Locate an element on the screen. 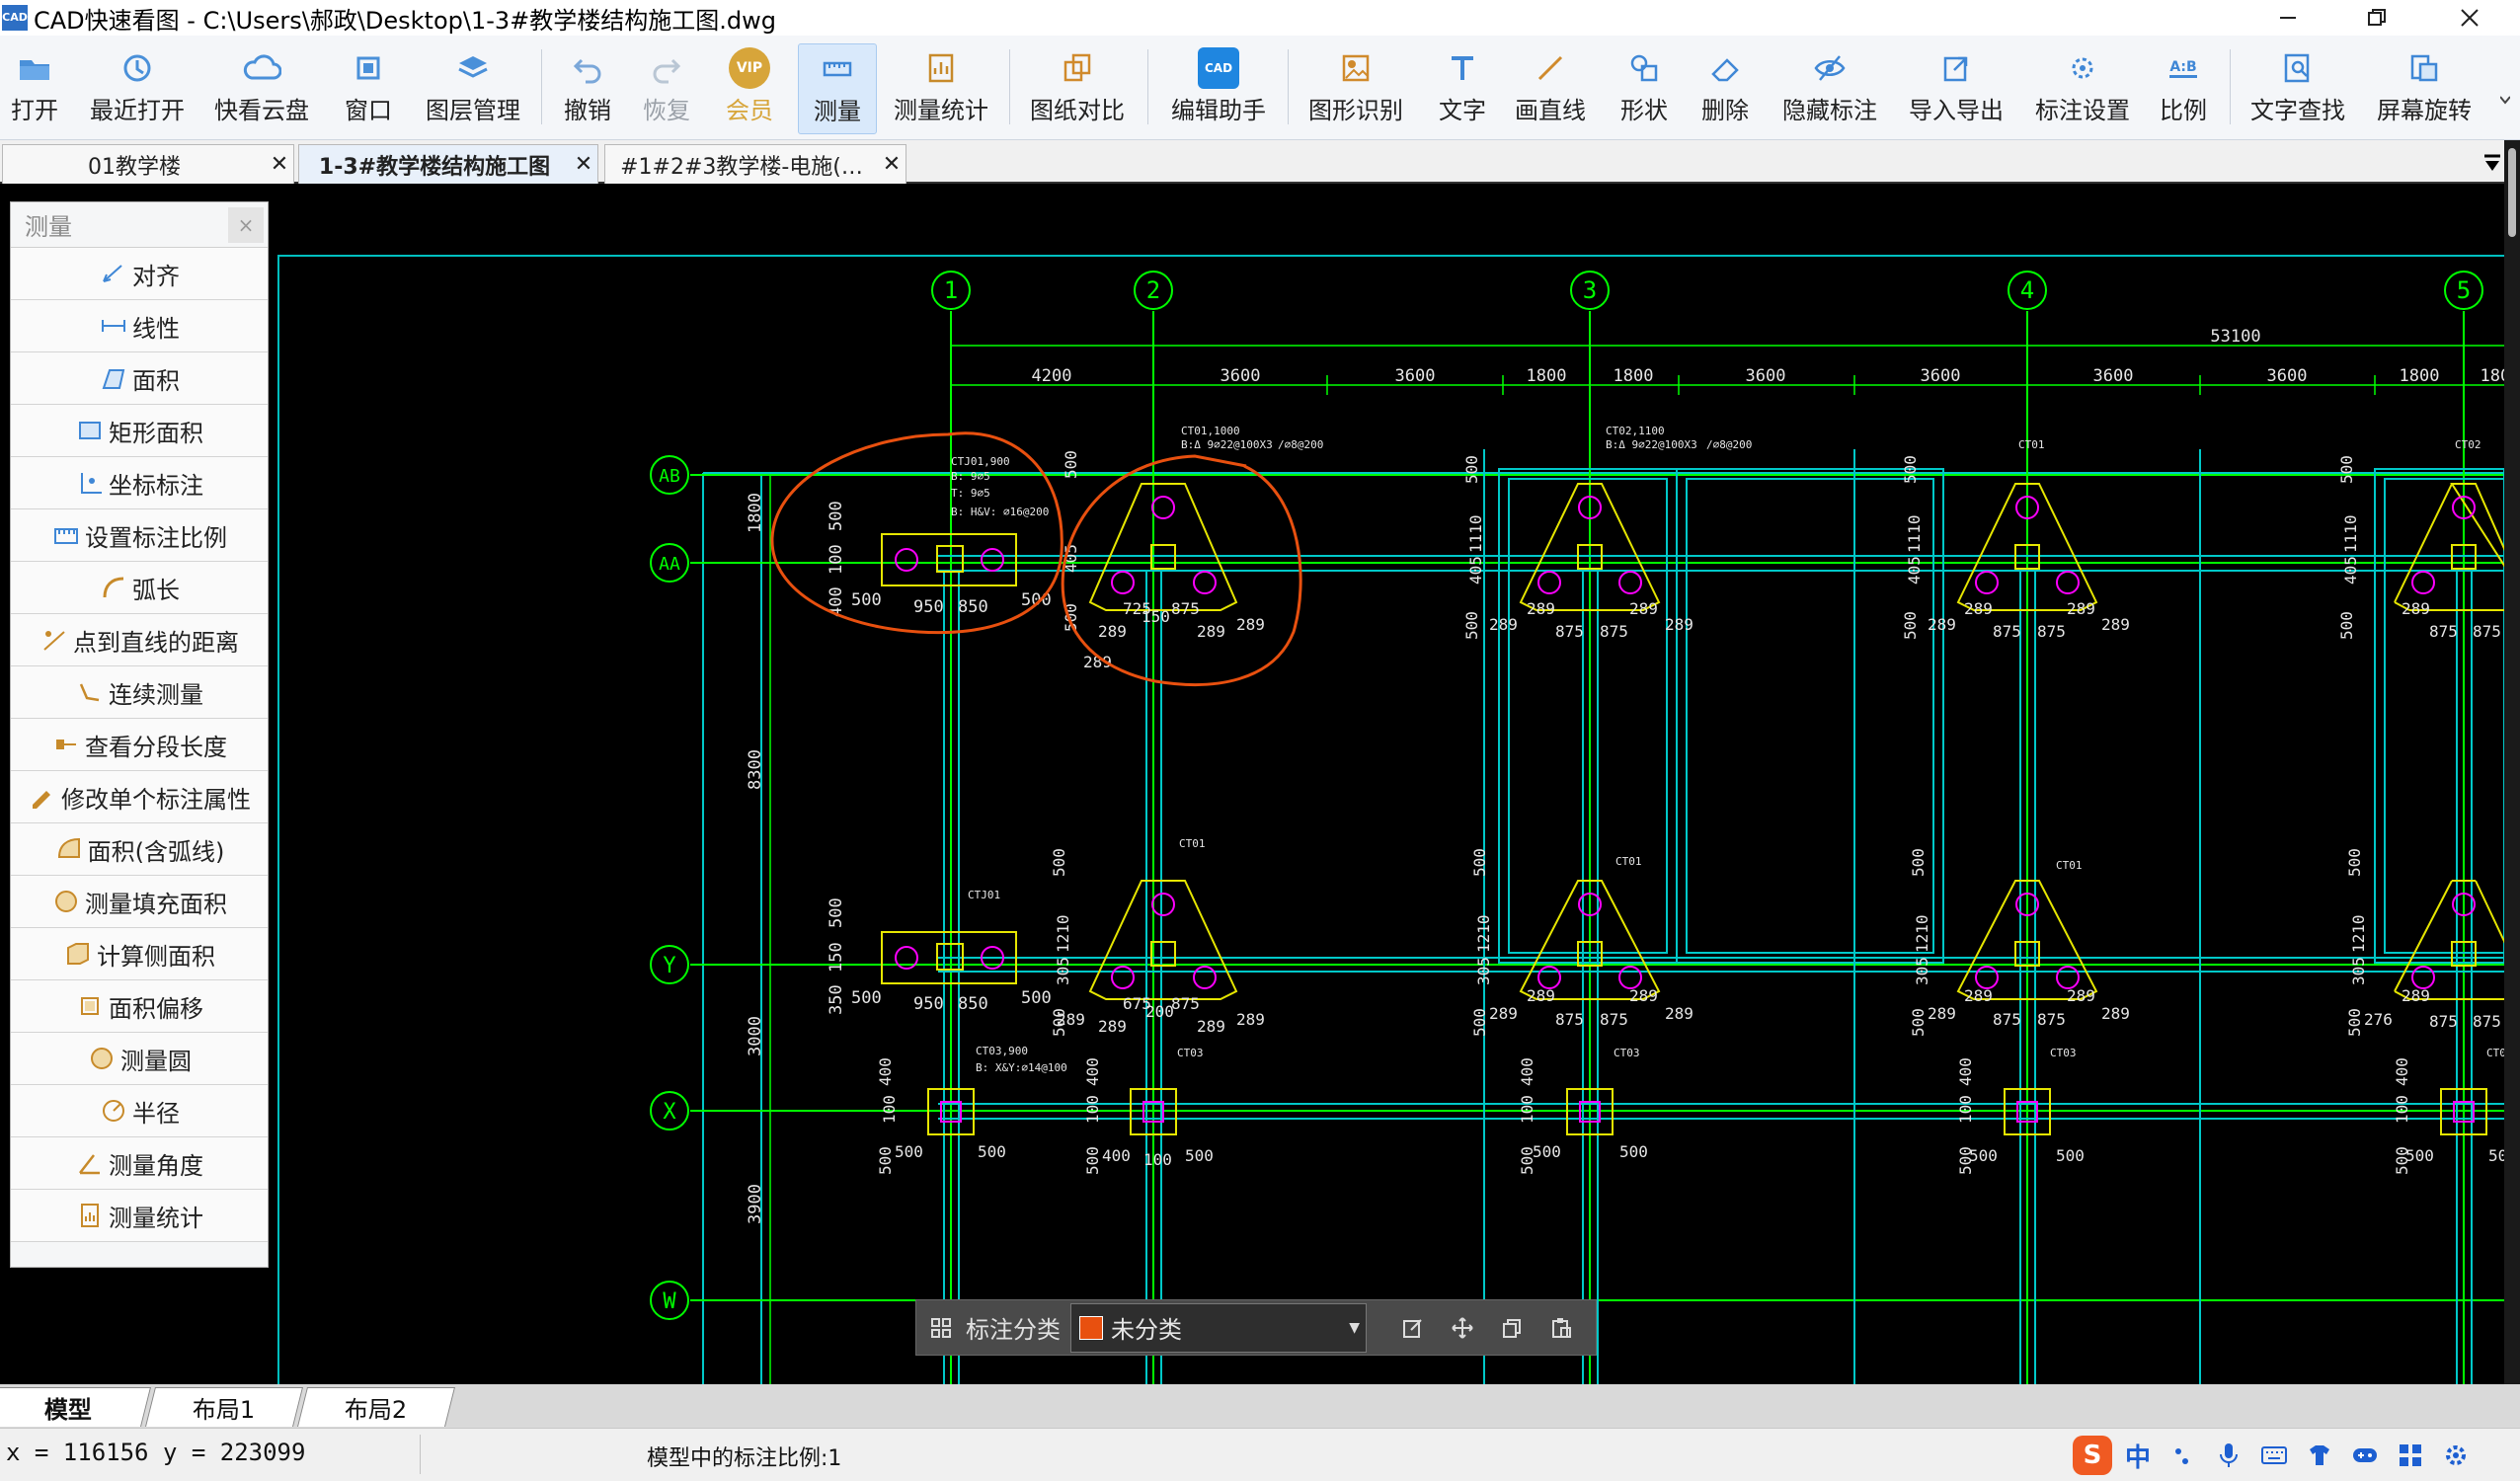 Image resolution: width=2520 pixels, height=1481 pixels. tab-model: 模型 is located at coordinates (76, 1407).